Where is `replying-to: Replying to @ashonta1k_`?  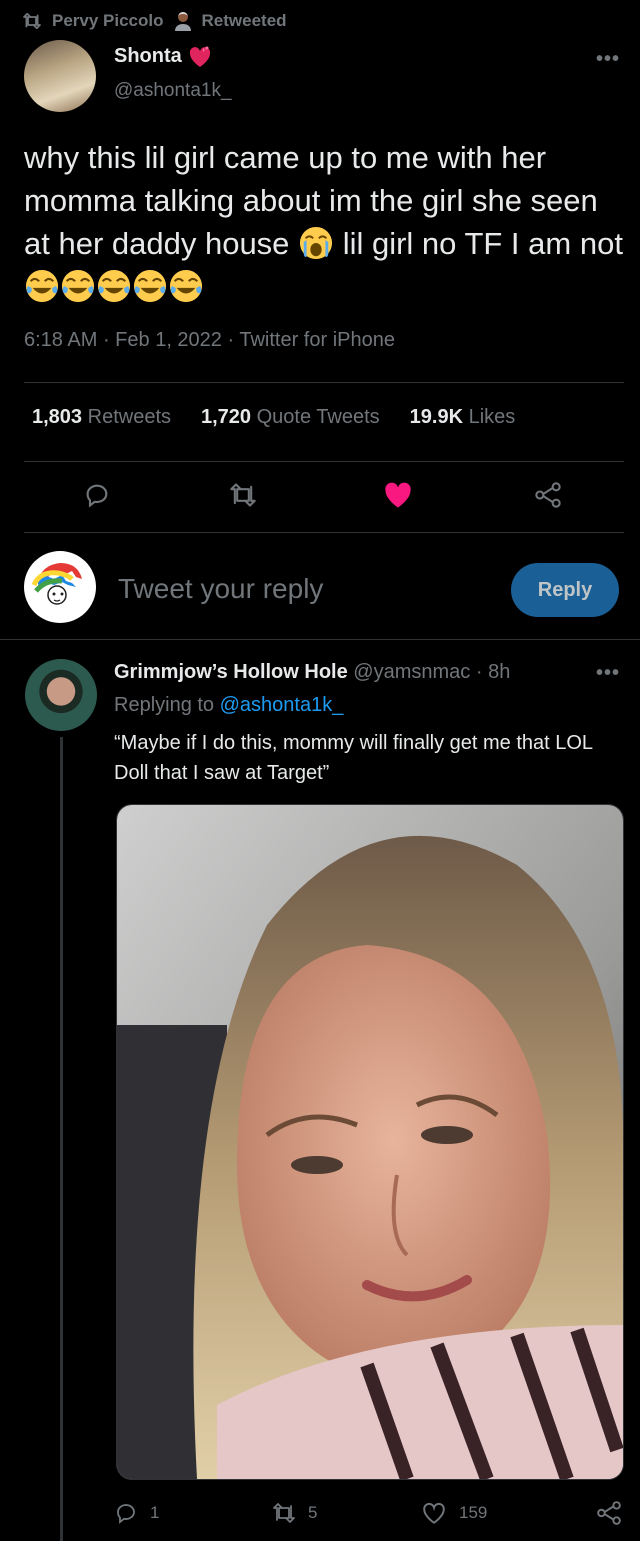 replying-to: Replying to @ashonta1k_ is located at coordinates (228, 705).